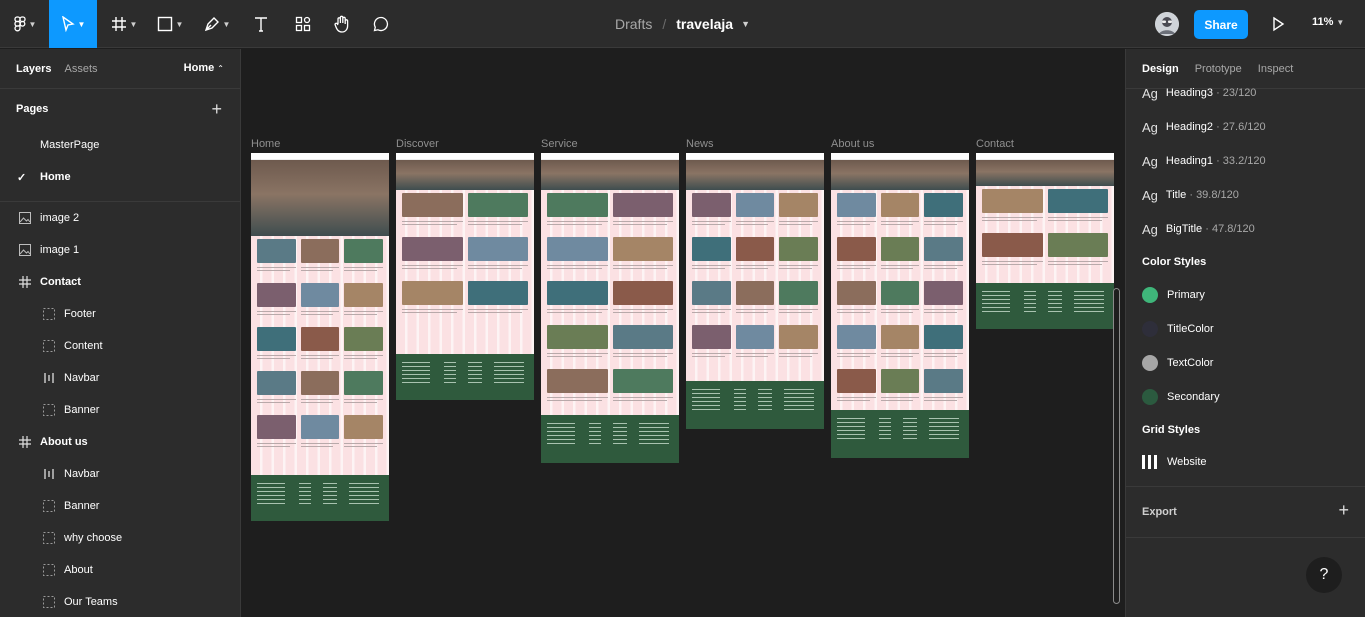 The height and width of the screenshot is (617, 1365). I want to click on resources-tool-button, so click(303, 24).